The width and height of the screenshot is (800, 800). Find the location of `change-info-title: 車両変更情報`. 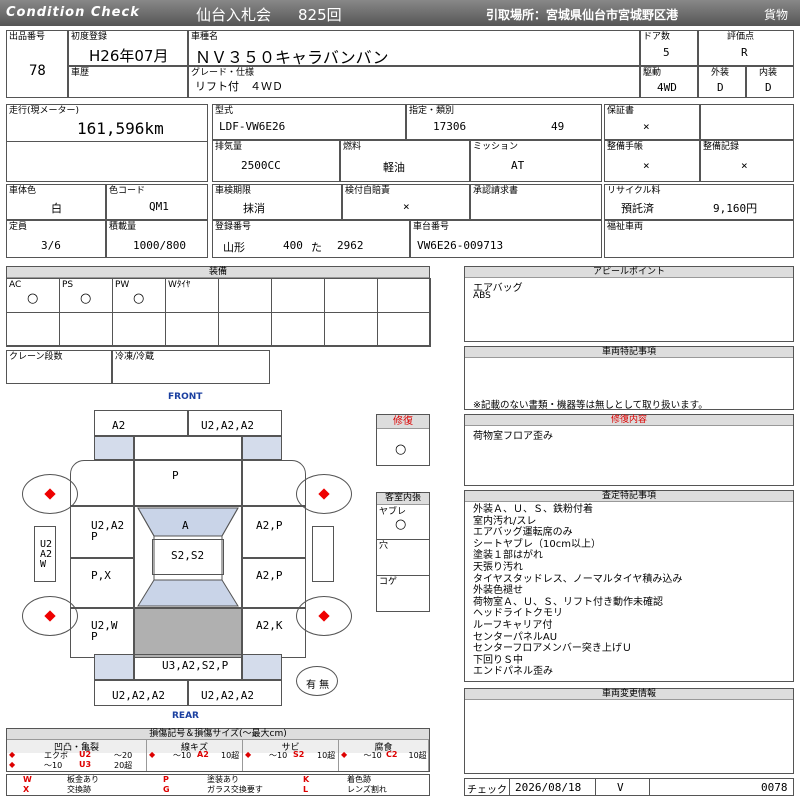

change-info-title: 車両変更情報 is located at coordinates (629, 694).